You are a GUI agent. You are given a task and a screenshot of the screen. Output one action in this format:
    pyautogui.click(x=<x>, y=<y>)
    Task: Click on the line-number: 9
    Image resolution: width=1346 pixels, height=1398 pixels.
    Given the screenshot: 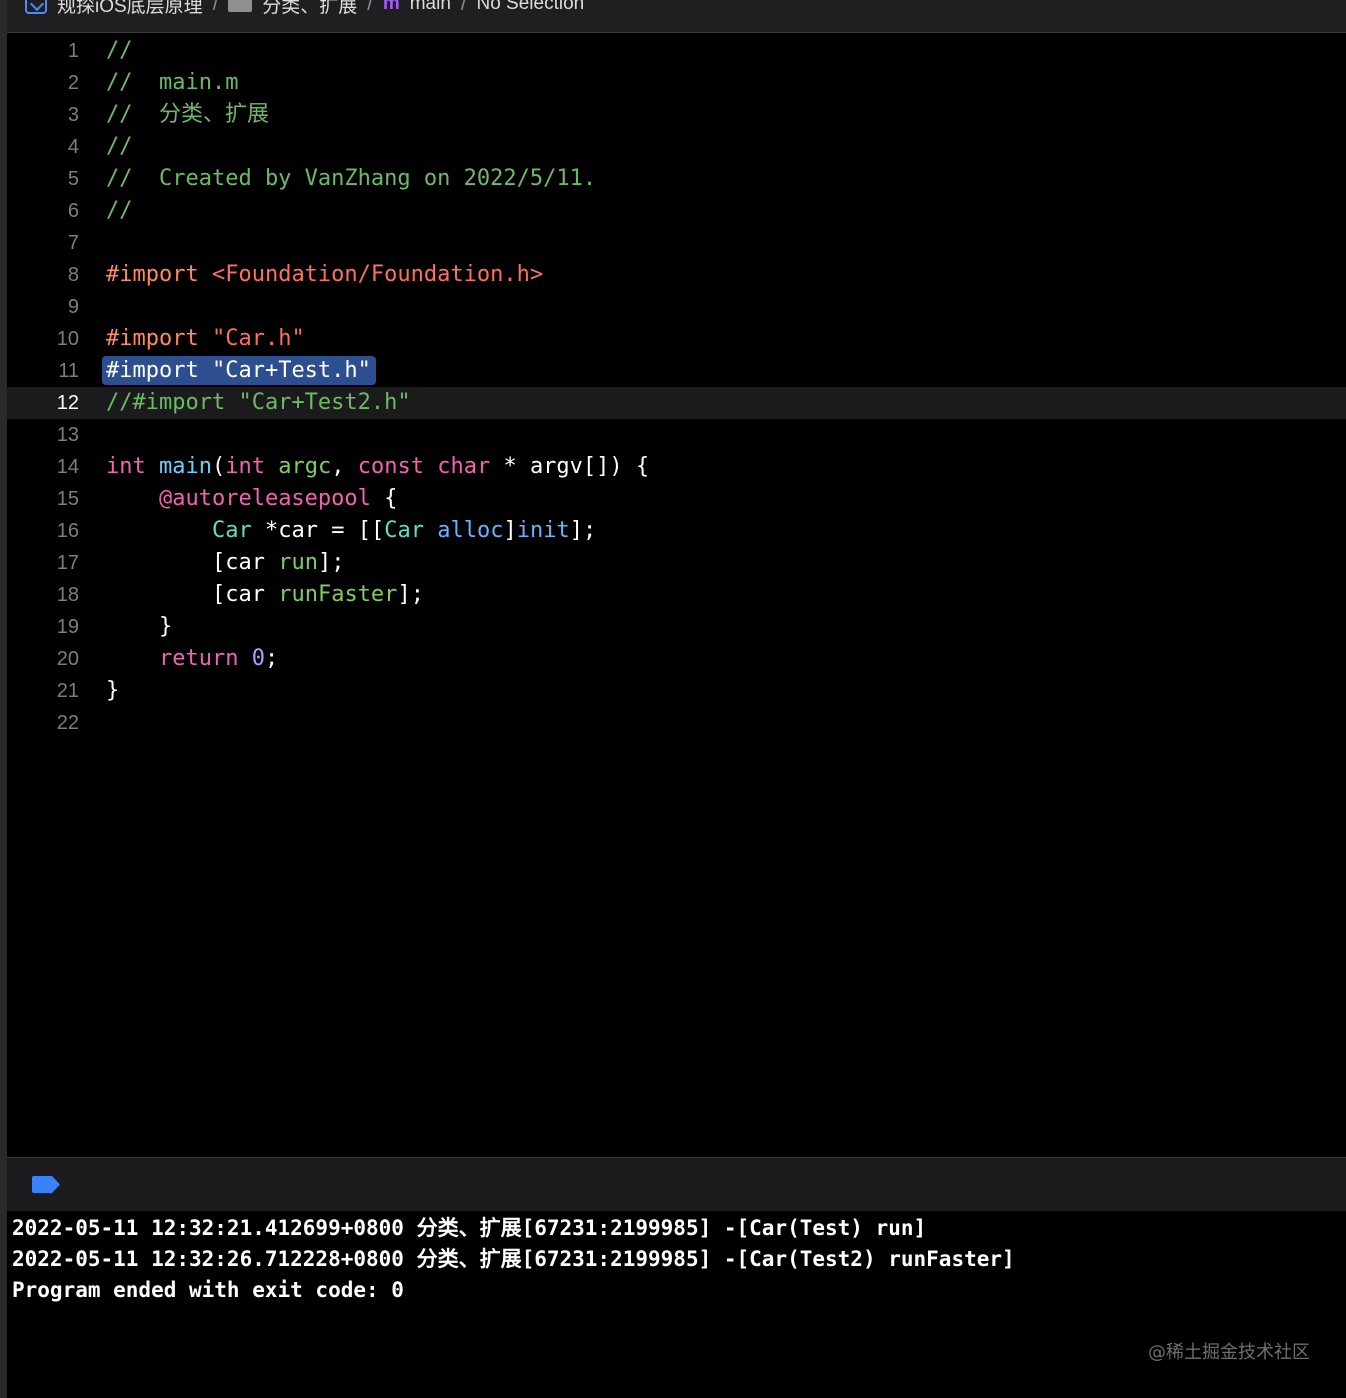 What is the action you would take?
    pyautogui.click(x=43, y=307)
    